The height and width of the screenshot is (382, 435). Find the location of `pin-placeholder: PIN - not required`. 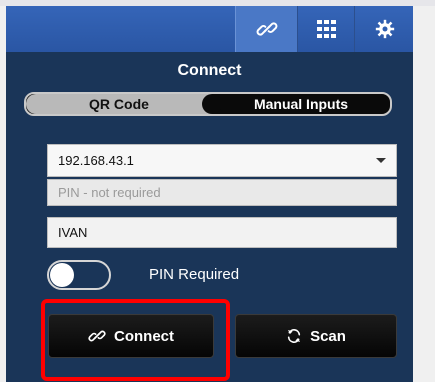

pin-placeholder: PIN - not required is located at coordinates (109, 192).